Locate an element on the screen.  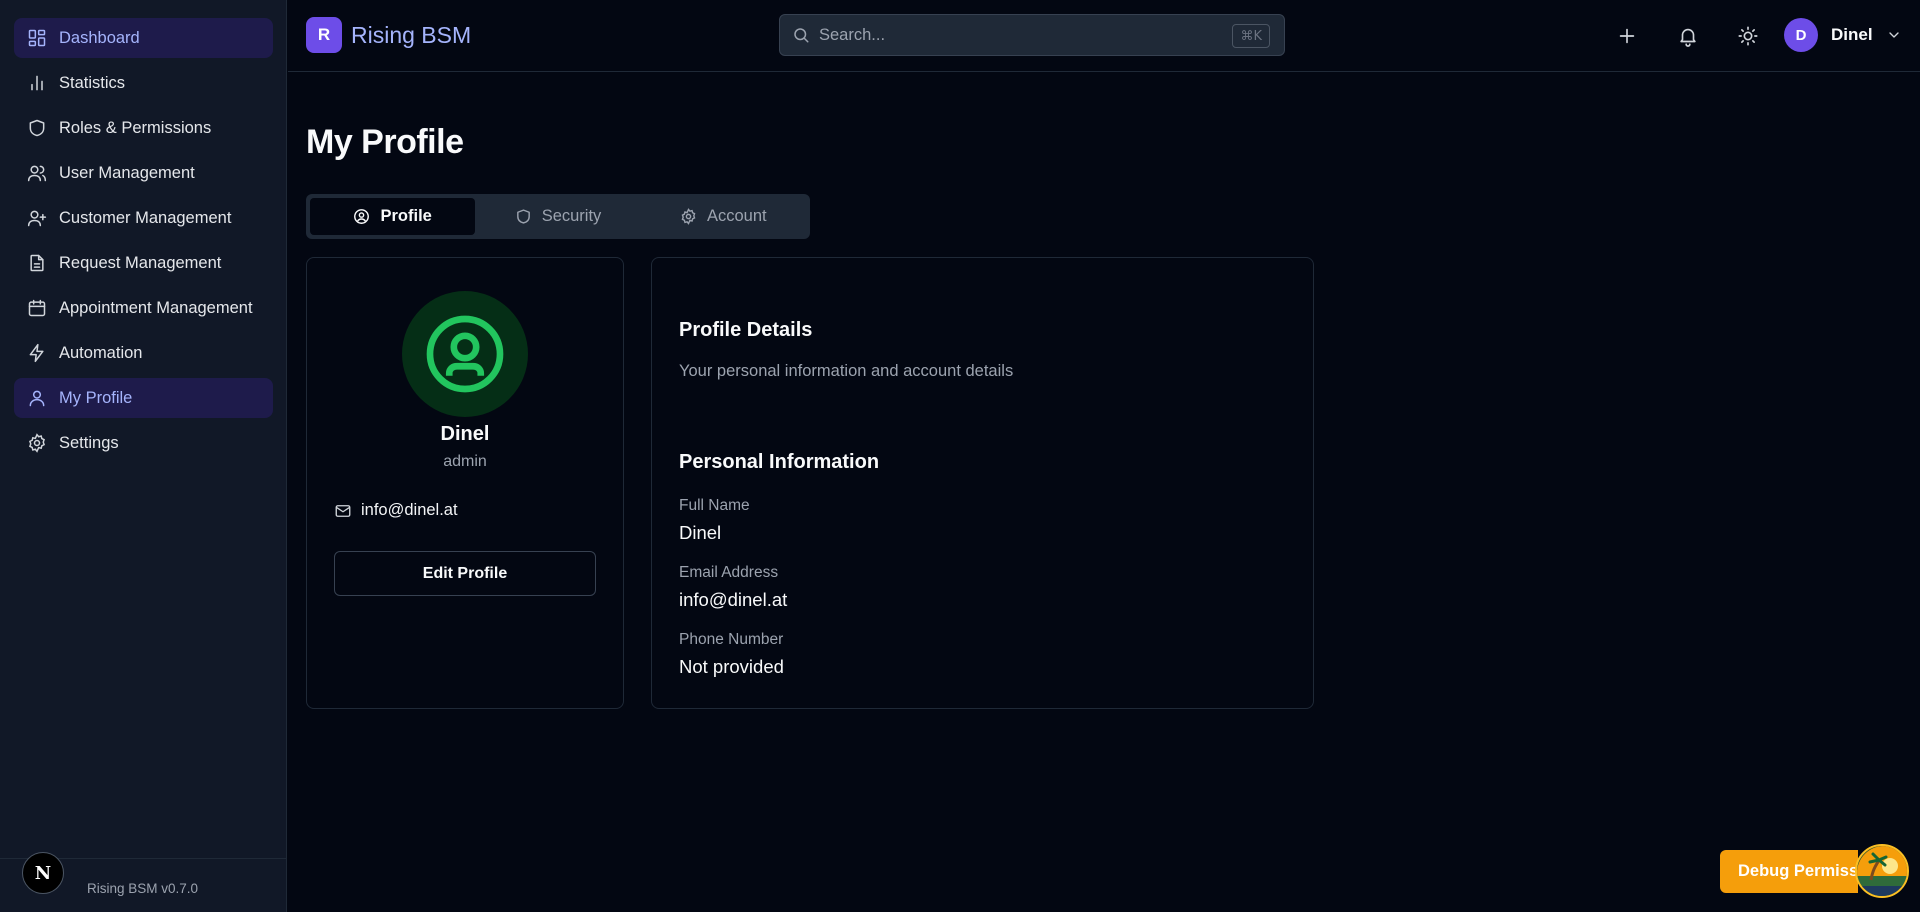
sidebar-item-customer-management: Customer Management is located at coordinates (143, 218).